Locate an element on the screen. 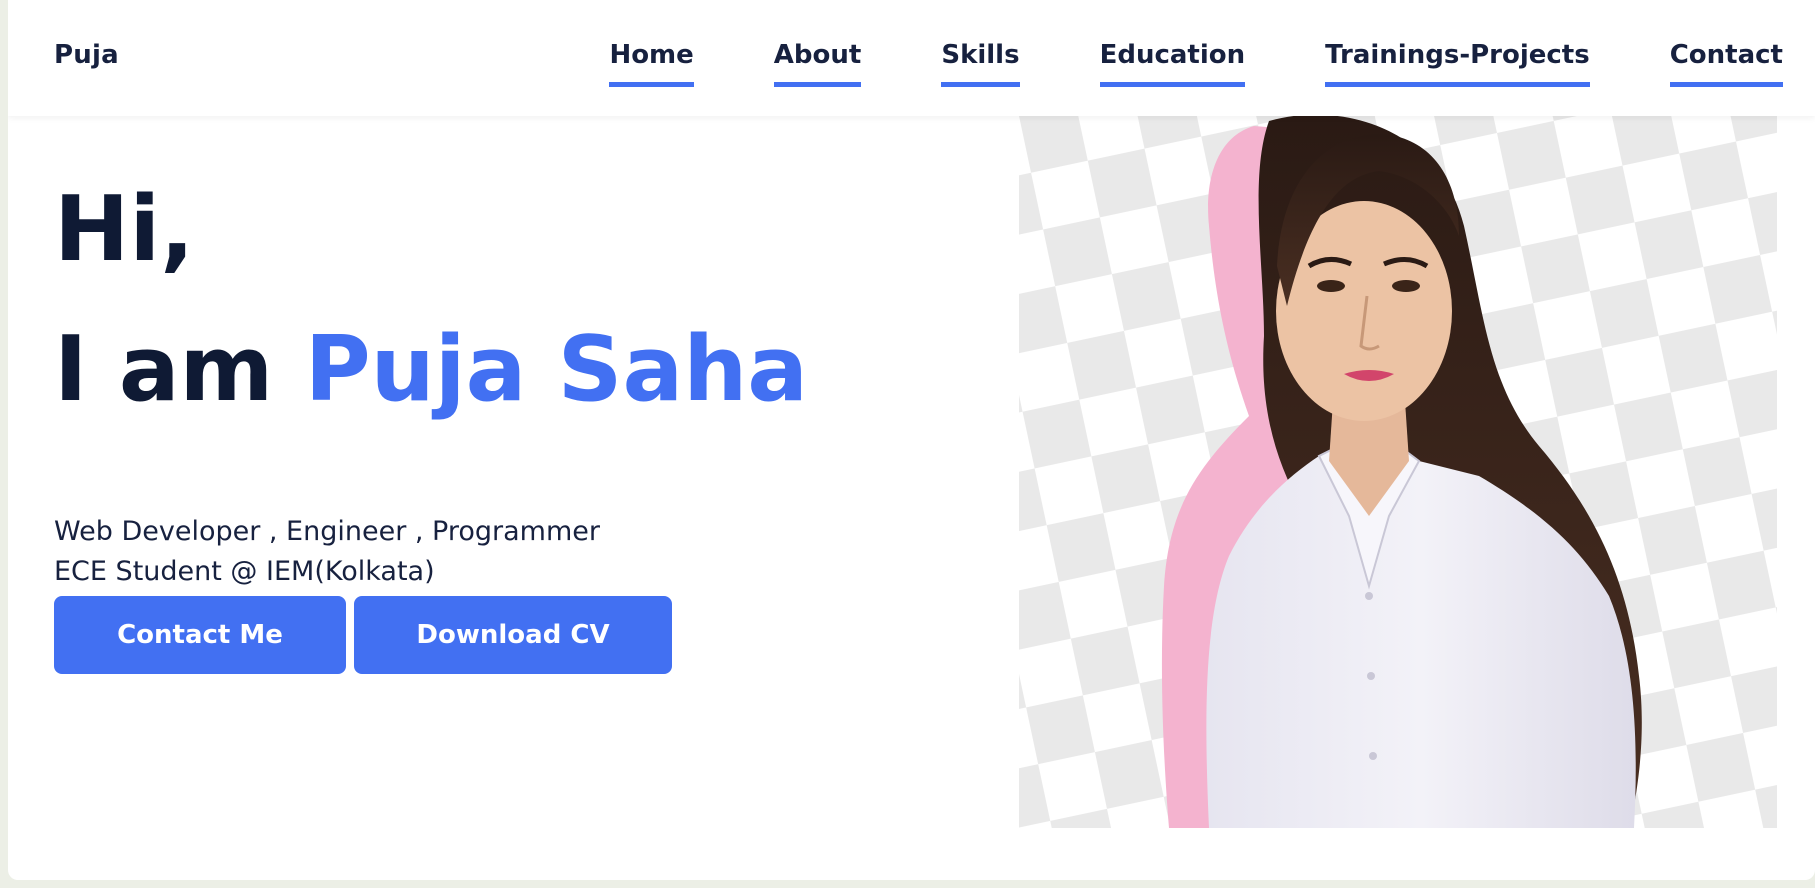 This screenshot has width=1815, height=888. hero-intro: I am Puja Saha is located at coordinates (504, 370).